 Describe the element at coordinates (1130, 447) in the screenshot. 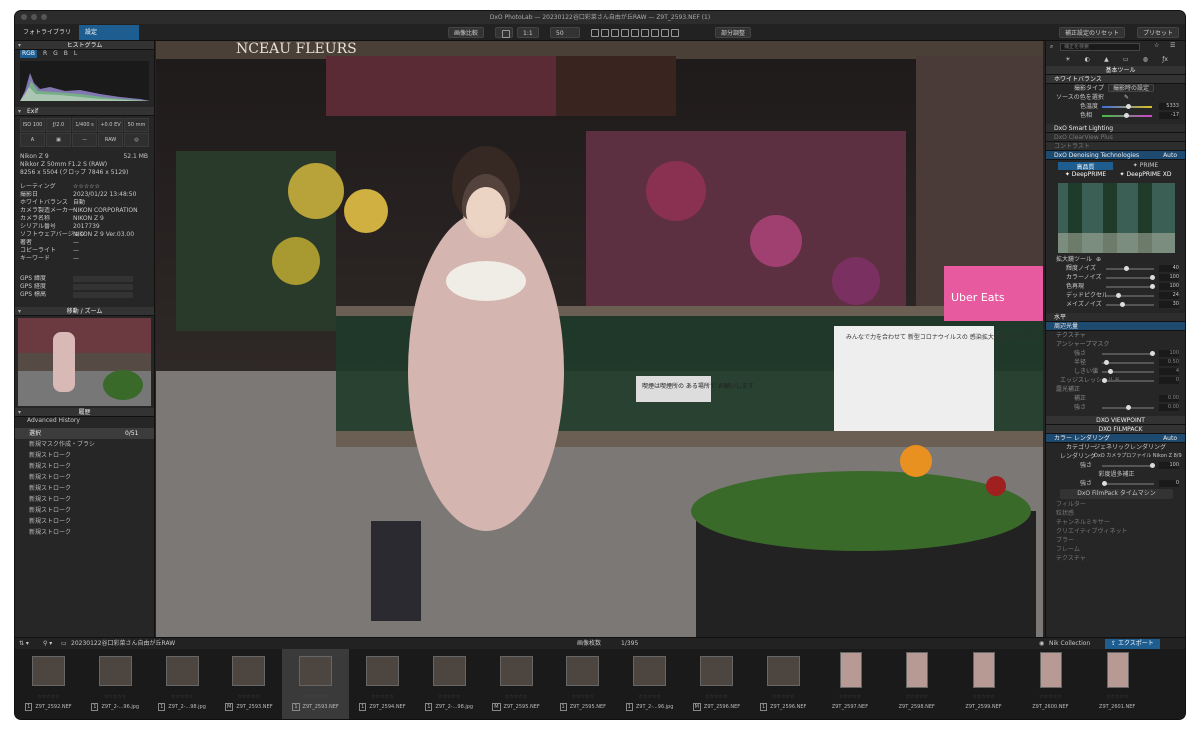

I see `category-select: ジェネリックレンダリング` at that location.